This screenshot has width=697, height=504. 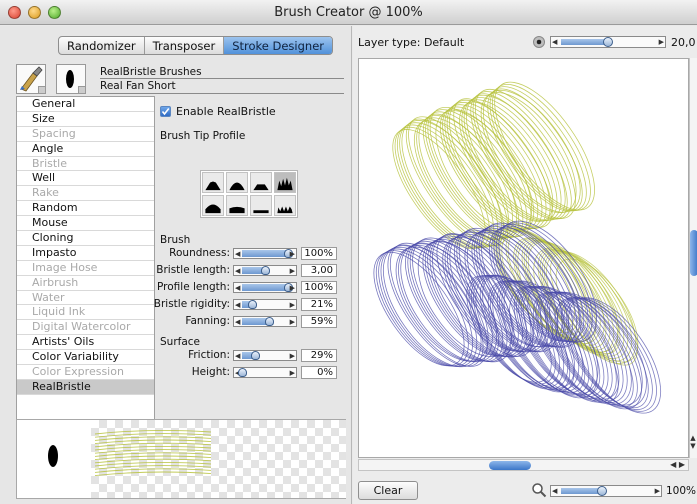 I want to click on param-row: Friction: ◀ ▶ 29%, so click(x=253, y=356).